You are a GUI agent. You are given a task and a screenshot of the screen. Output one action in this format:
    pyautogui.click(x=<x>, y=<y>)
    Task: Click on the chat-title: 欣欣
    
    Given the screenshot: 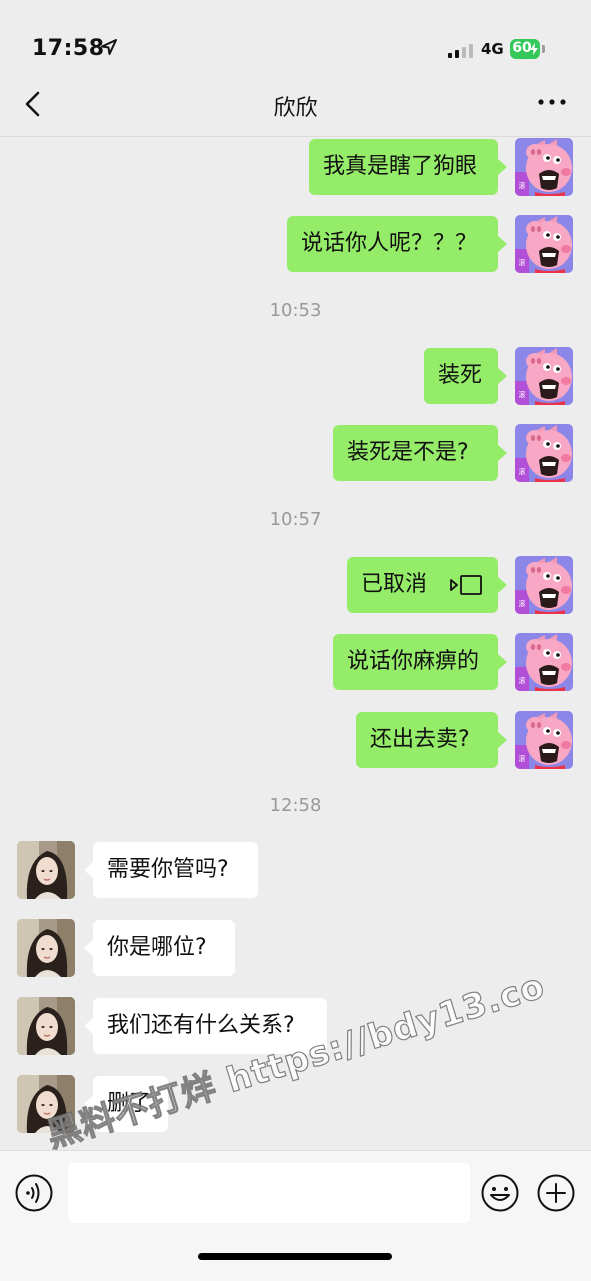 What is the action you would take?
    pyautogui.click(x=295, y=108)
    